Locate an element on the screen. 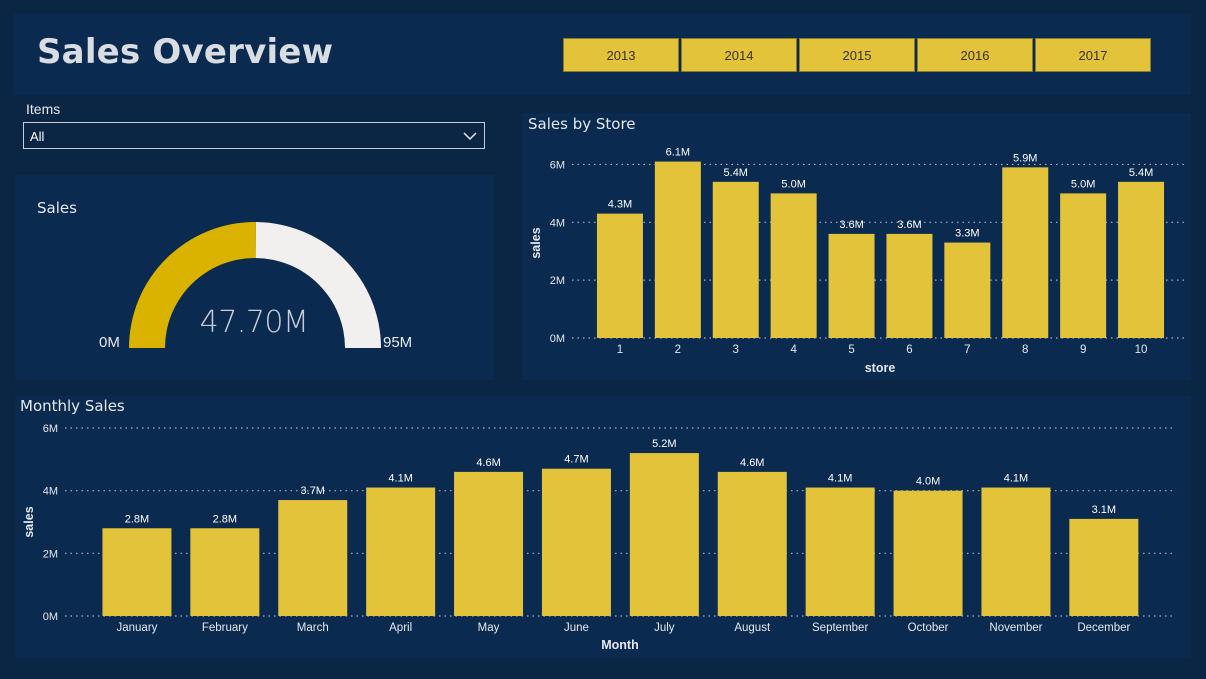  gauge-min-label: 0M is located at coordinates (109, 342).